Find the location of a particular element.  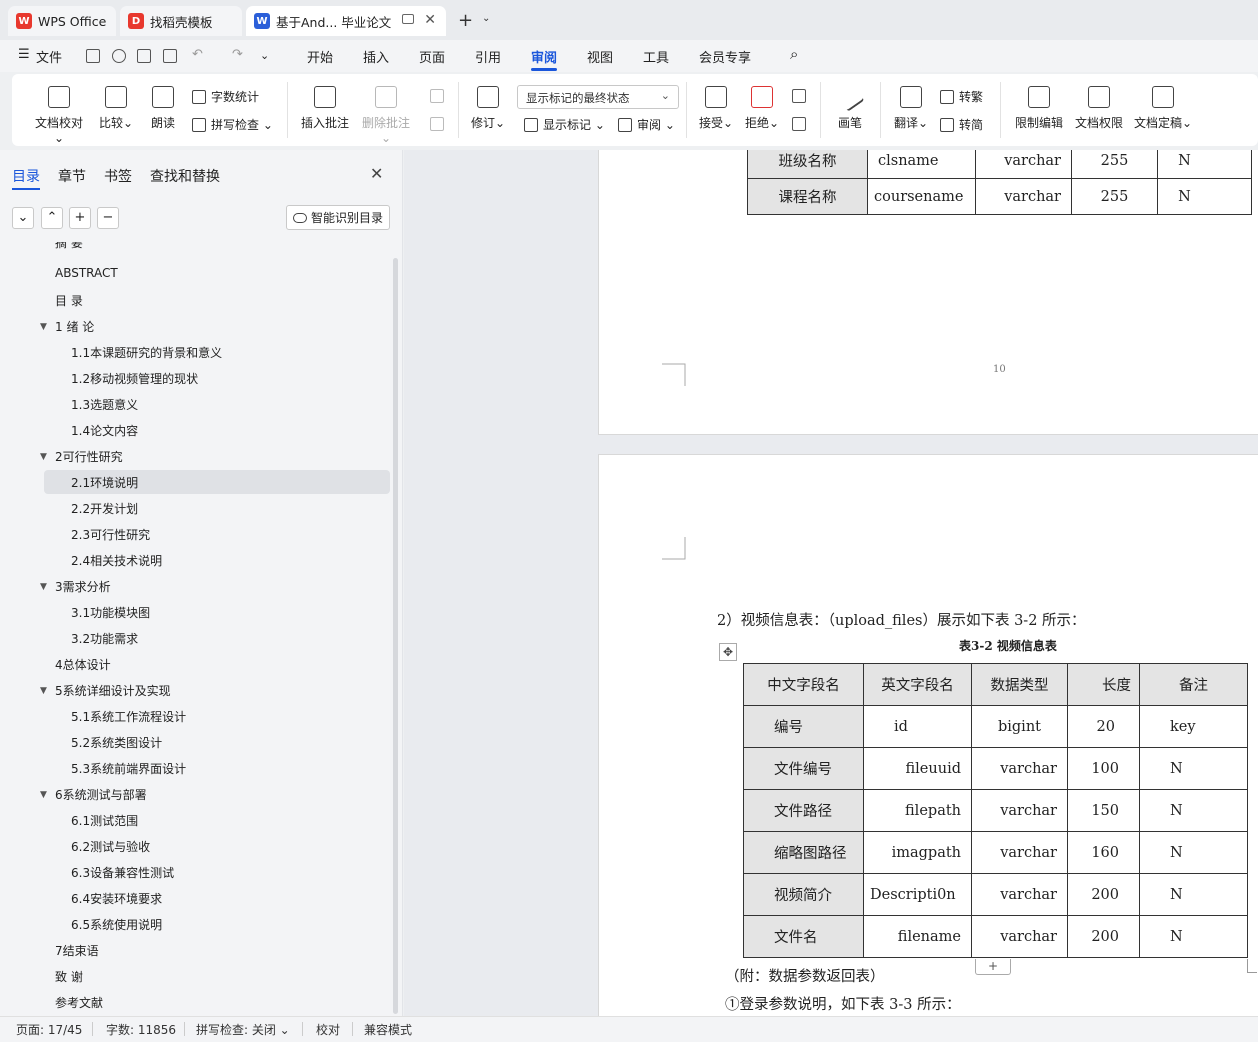

hamburger-icon: ☰ is located at coordinates (24, 54).